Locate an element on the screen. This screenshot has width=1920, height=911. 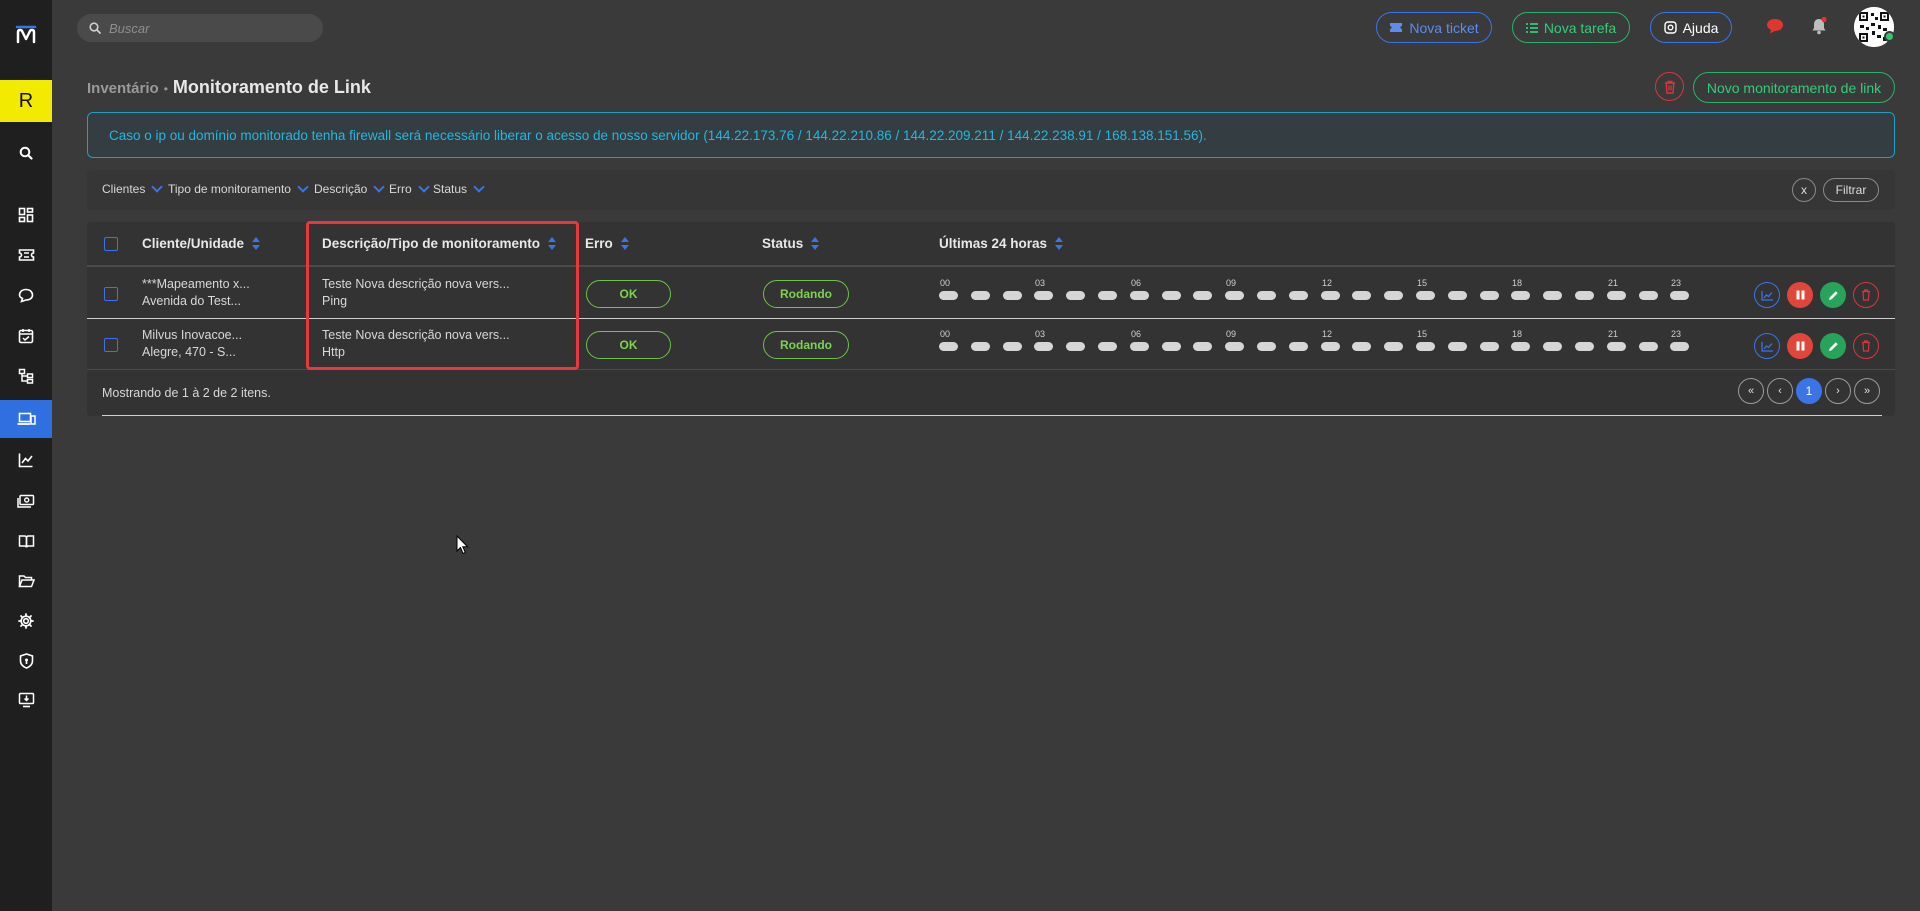
column-status: Status is located at coordinates (791, 243).